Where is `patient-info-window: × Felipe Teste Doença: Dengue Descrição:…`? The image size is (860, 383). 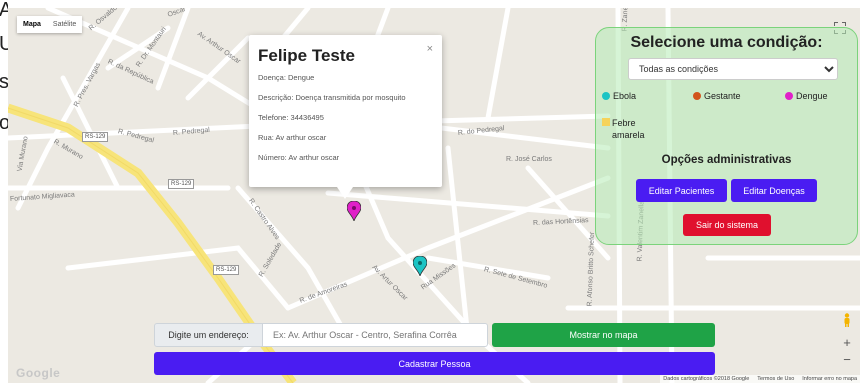 patient-info-window: × Felipe Teste Doença: Dengue Descrição:… is located at coordinates (345, 117).